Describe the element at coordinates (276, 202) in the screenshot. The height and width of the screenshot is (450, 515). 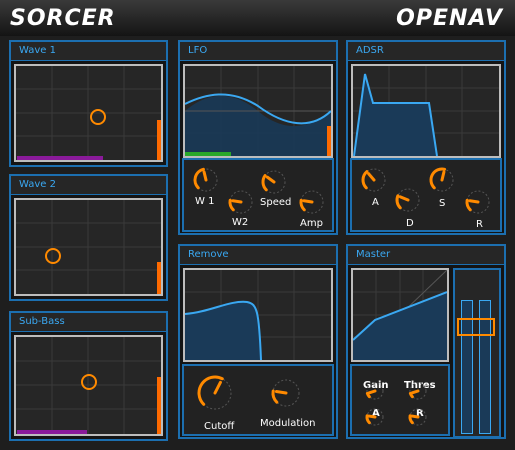
I see `lfo-knob-speed-label: Speed` at that location.